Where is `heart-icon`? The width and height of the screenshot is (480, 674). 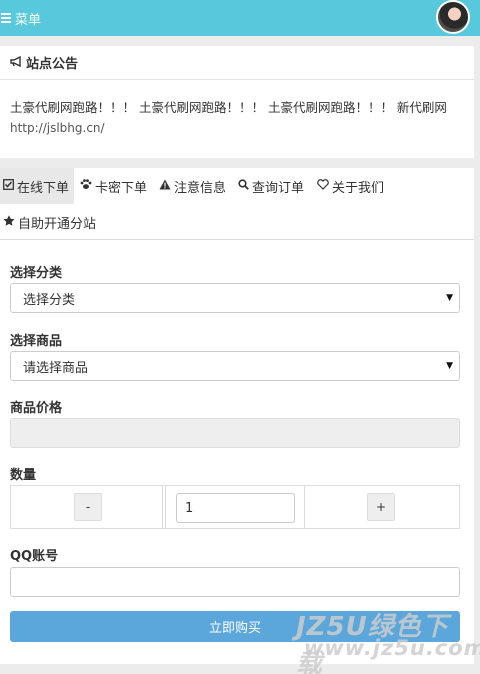 heart-icon is located at coordinates (323, 186).